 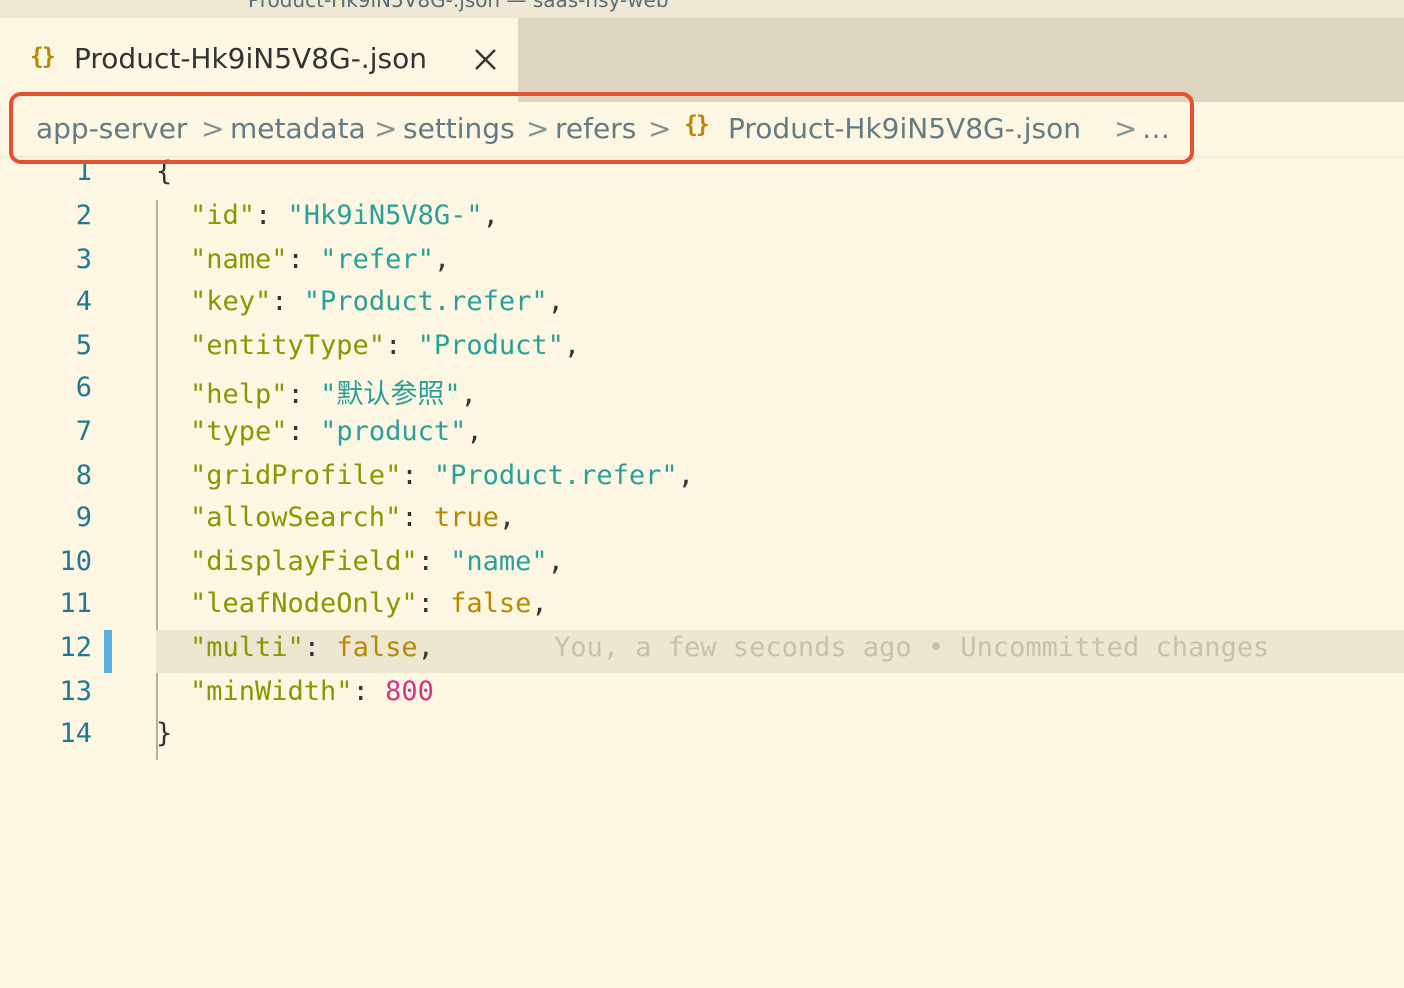 What do you see at coordinates (83, 215) in the screenshot?
I see `line-number: 2` at bounding box center [83, 215].